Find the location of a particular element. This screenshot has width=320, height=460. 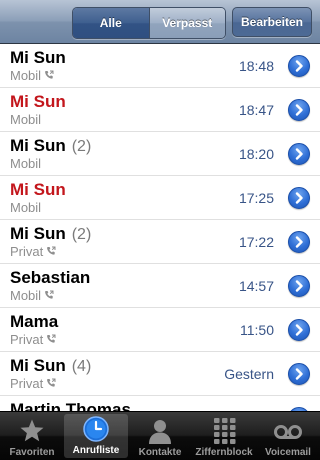

call-filter-segmented-control: Alle Verpasst is located at coordinates (149, 23).